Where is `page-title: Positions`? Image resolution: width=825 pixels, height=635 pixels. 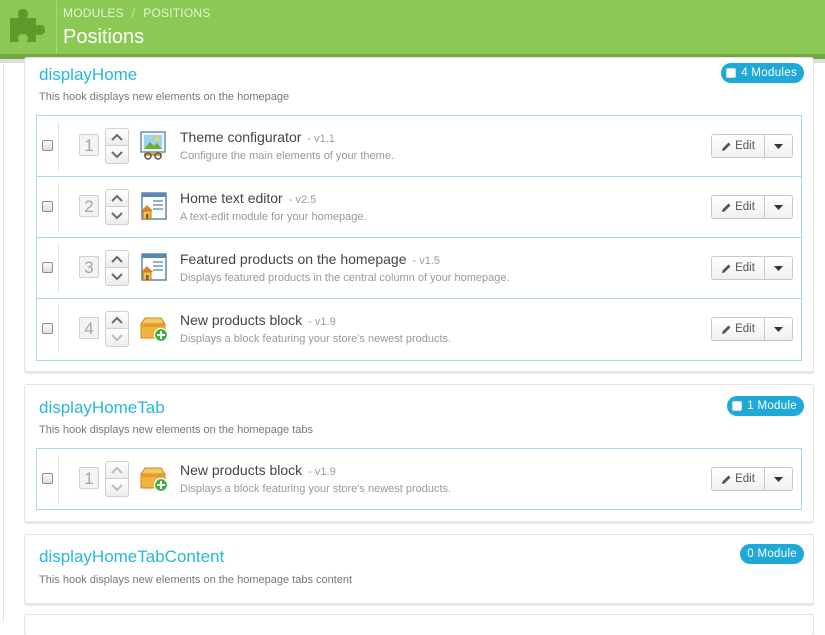 page-title: Positions is located at coordinates (104, 37).